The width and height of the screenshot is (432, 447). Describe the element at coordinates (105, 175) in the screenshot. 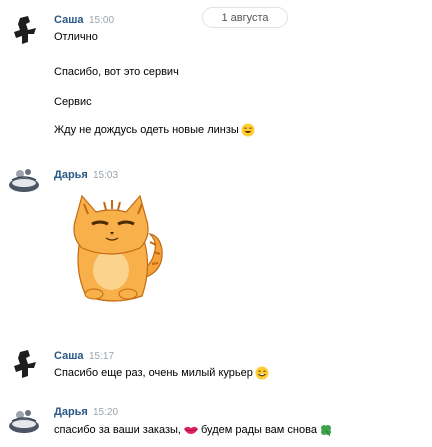

I see `message-time: 15:03` at that location.